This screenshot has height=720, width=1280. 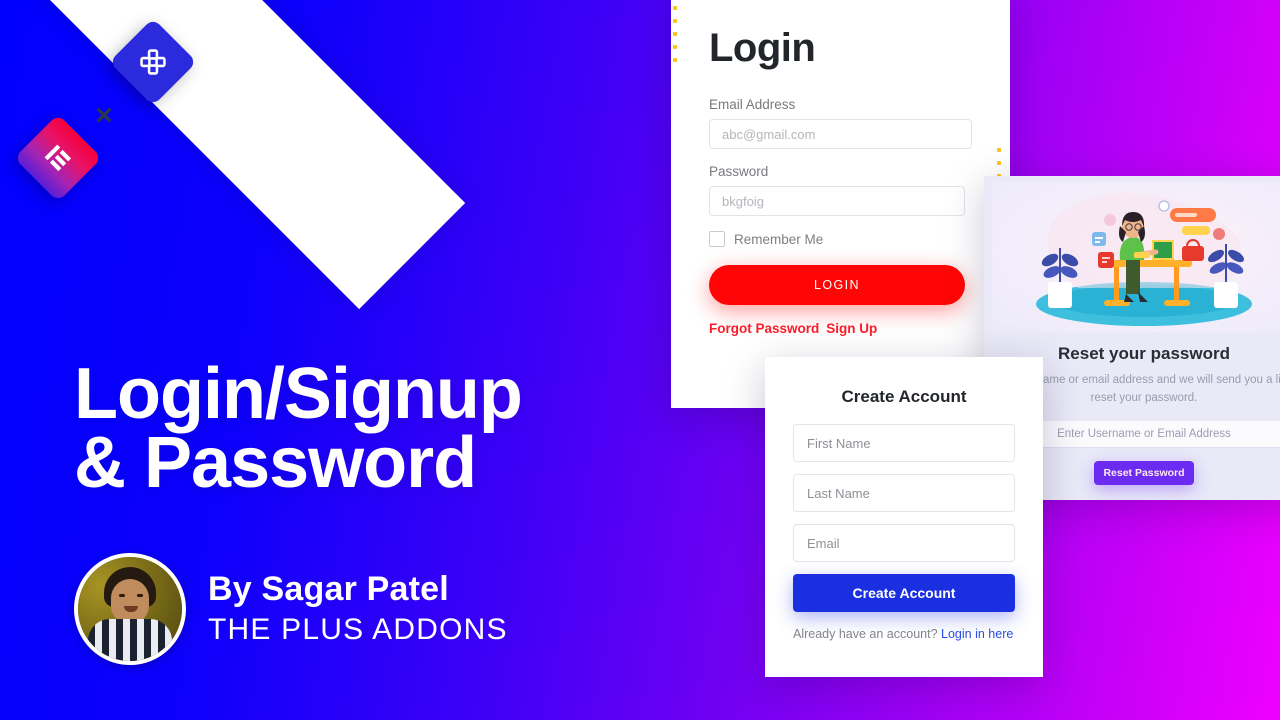 What do you see at coordinates (358, 629) in the screenshot?
I see `brand-name: THE PLUS ADDONS` at bounding box center [358, 629].